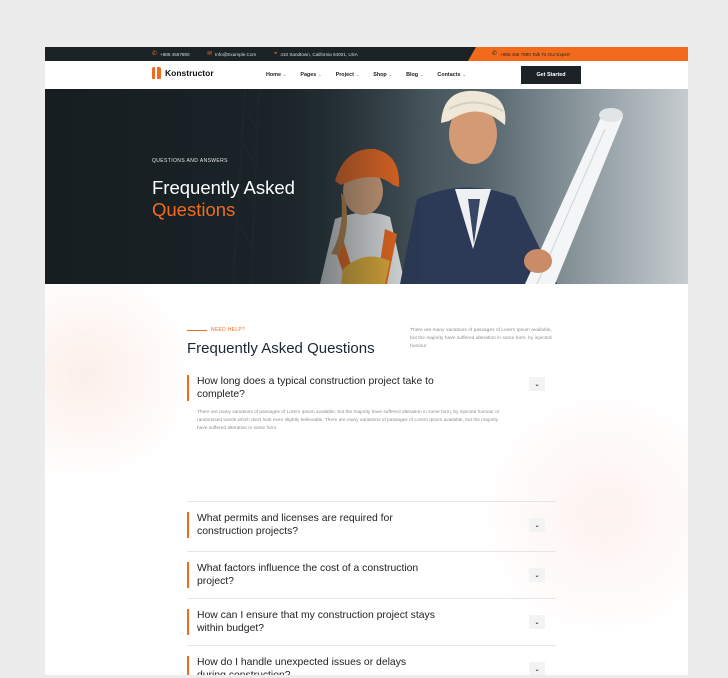 The height and width of the screenshot is (678, 728). I want to click on top-address: ⌖ 410 Sandtown, California 94001, USA, so click(316, 54).